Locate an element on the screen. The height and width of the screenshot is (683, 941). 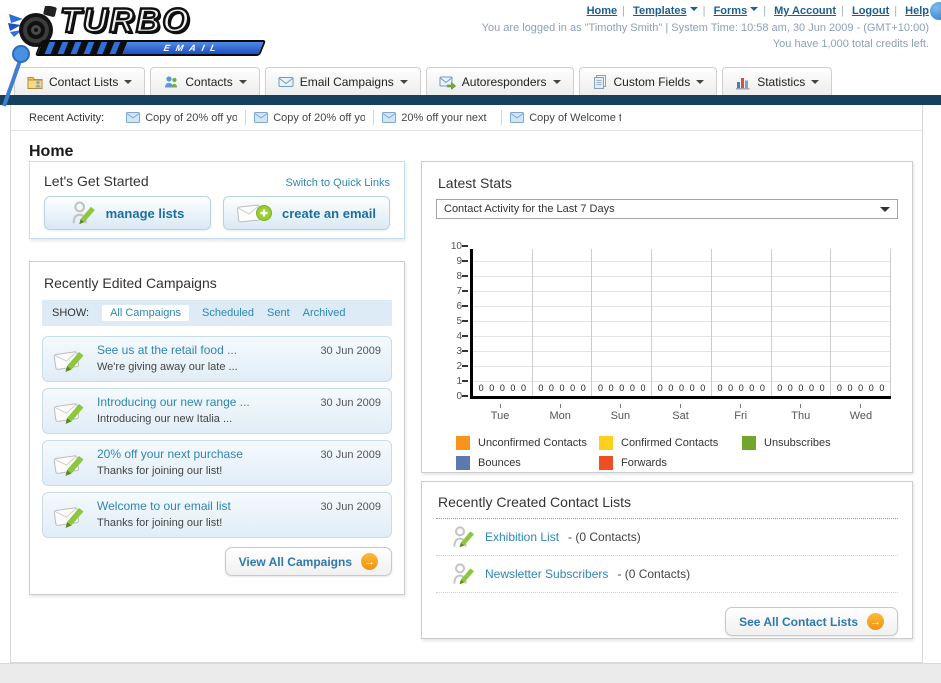
nav-logout-link: Logout is located at coordinates (870, 11).